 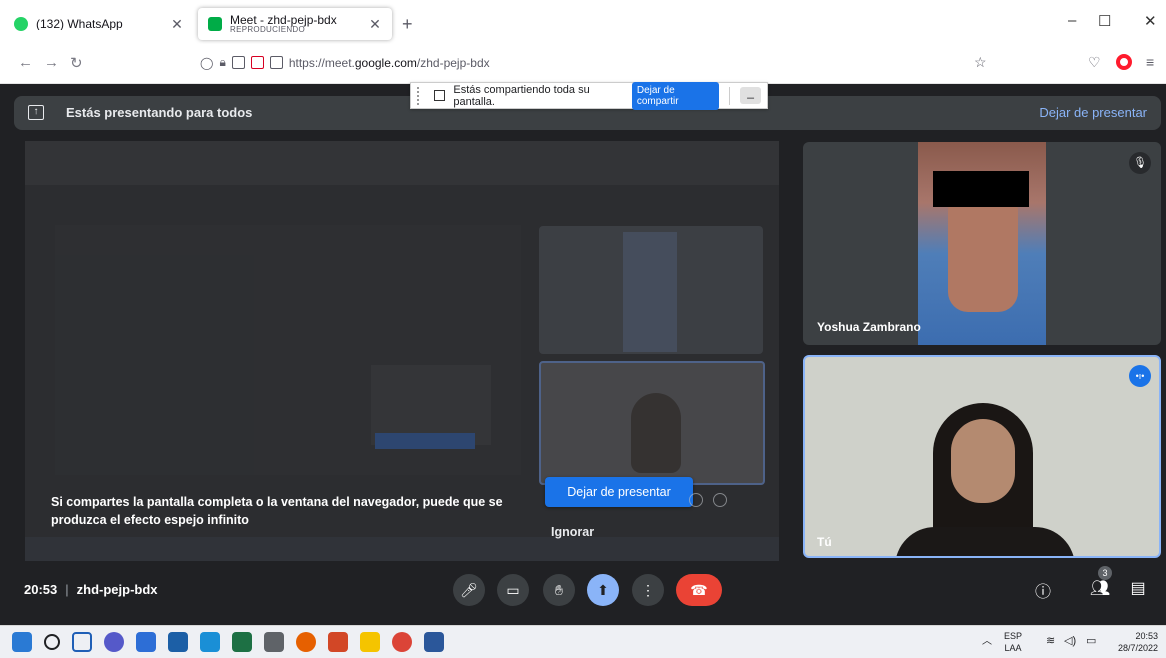 What do you see at coordinates (178, 642) in the screenshot?
I see `mail-icon` at bounding box center [178, 642].